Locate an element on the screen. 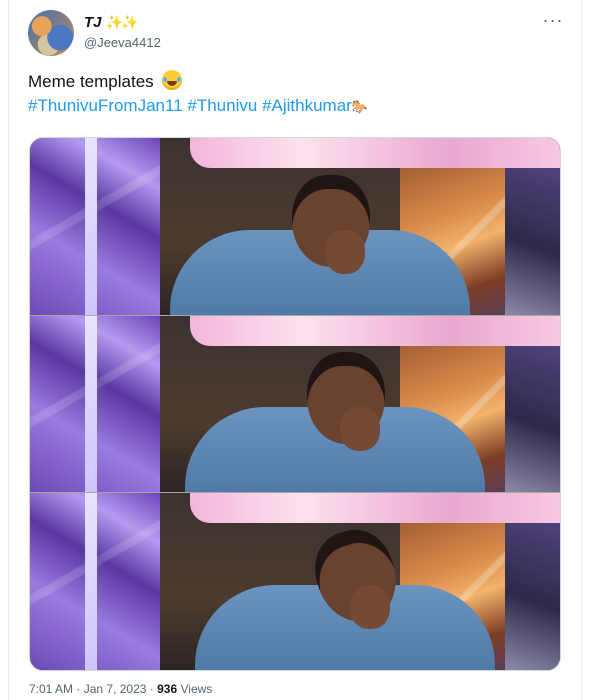 This screenshot has width=600, height=700. hashtags-line: #ThunivuFromJan11 #Thunivu #Ajithkumar🐎 is located at coordinates (293, 106).